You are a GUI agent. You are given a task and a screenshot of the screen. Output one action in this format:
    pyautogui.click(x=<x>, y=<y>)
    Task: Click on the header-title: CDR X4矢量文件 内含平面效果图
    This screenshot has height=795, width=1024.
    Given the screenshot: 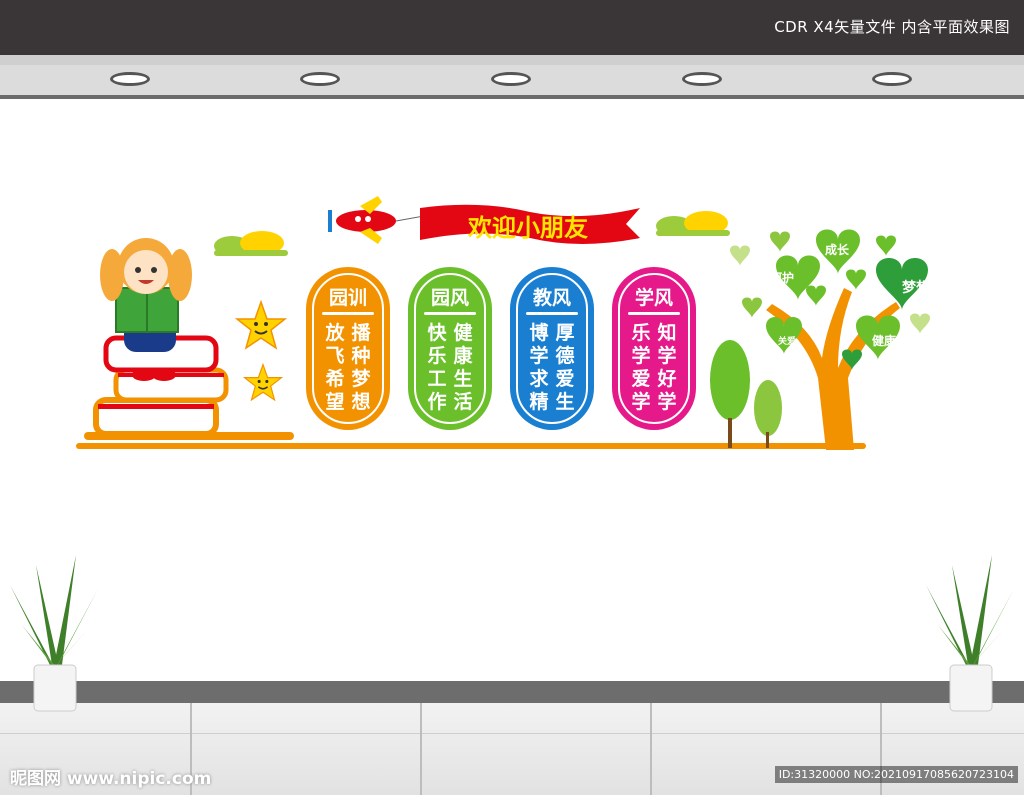 What is the action you would take?
    pyautogui.click(x=892, y=27)
    